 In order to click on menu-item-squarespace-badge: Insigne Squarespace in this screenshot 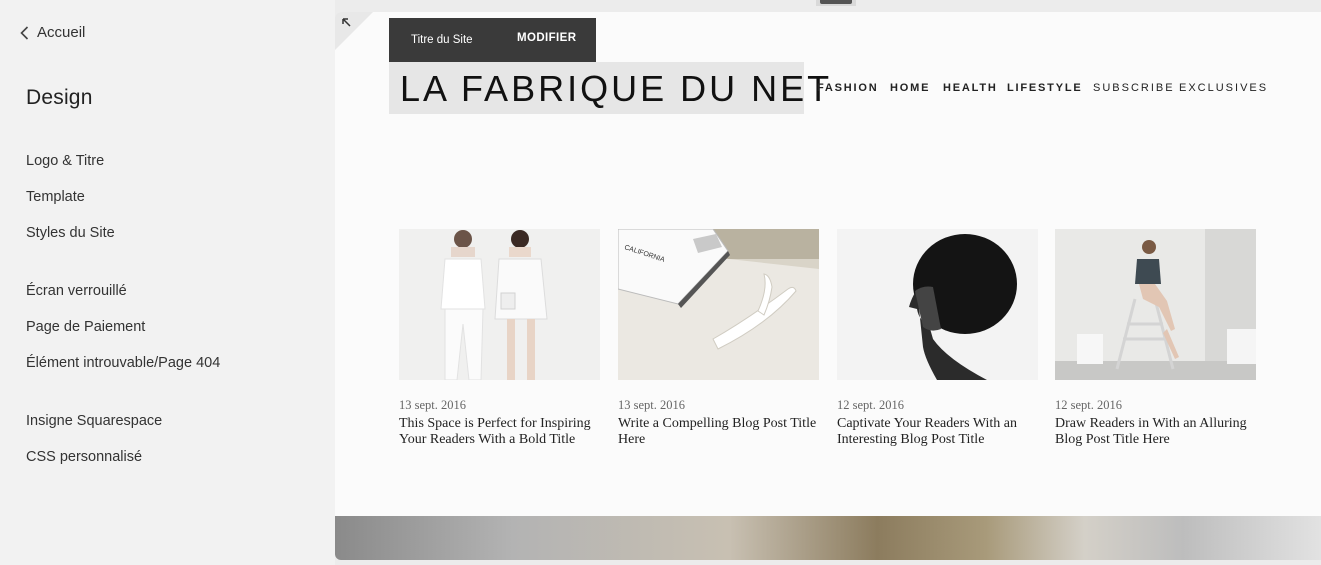, I will do `click(94, 421)`.